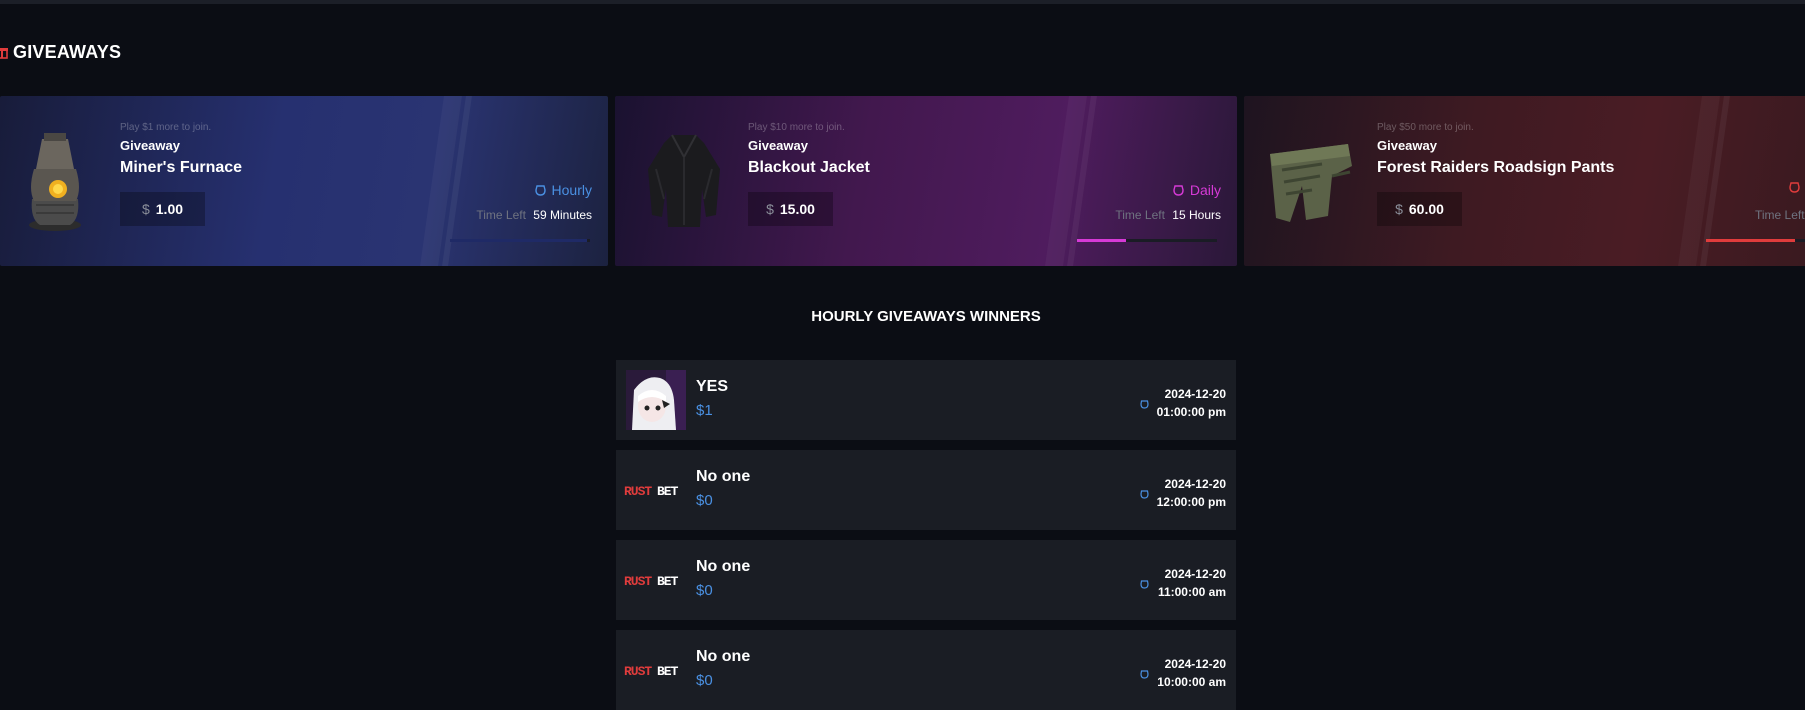 The height and width of the screenshot is (710, 1805). Describe the element at coordinates (55, 181) in the screenshot. I see `furnace-item-image` at that location.